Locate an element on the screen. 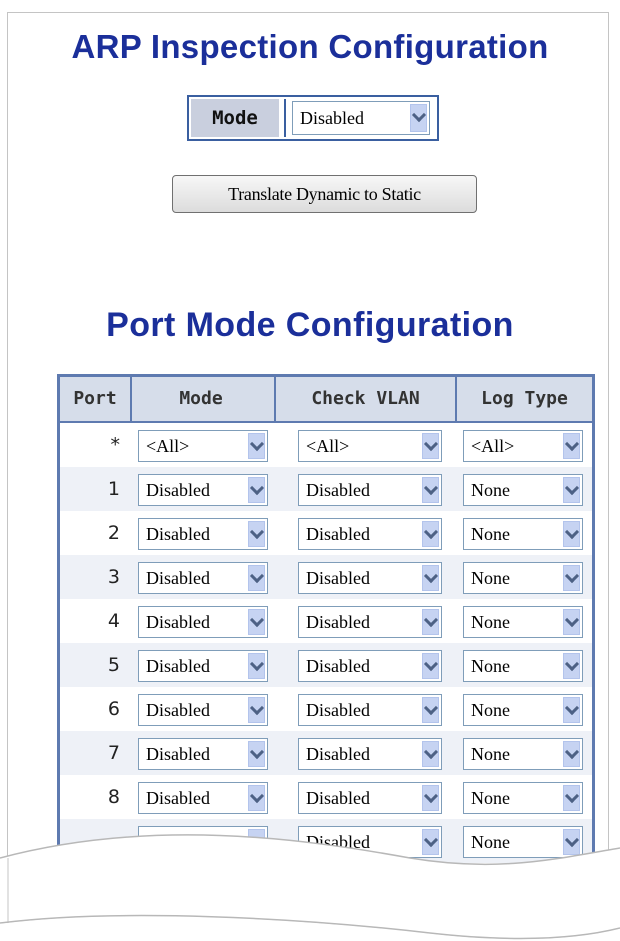  table-row: 6 Disabled Disabled None is located at coordinates (326, 709).